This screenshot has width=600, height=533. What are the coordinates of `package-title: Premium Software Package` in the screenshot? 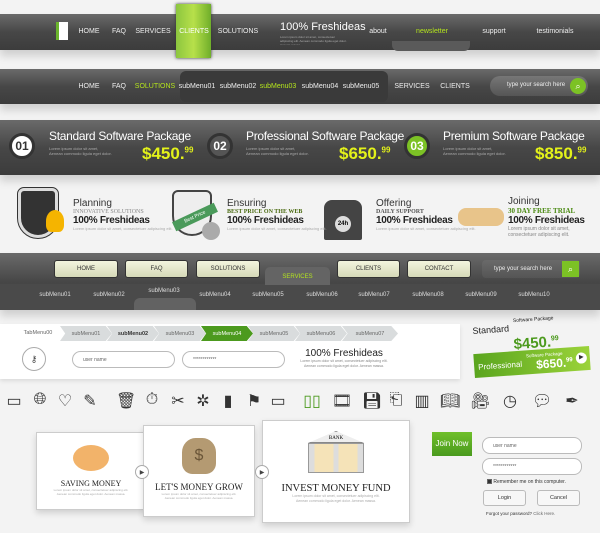 It's located at (514, 136).